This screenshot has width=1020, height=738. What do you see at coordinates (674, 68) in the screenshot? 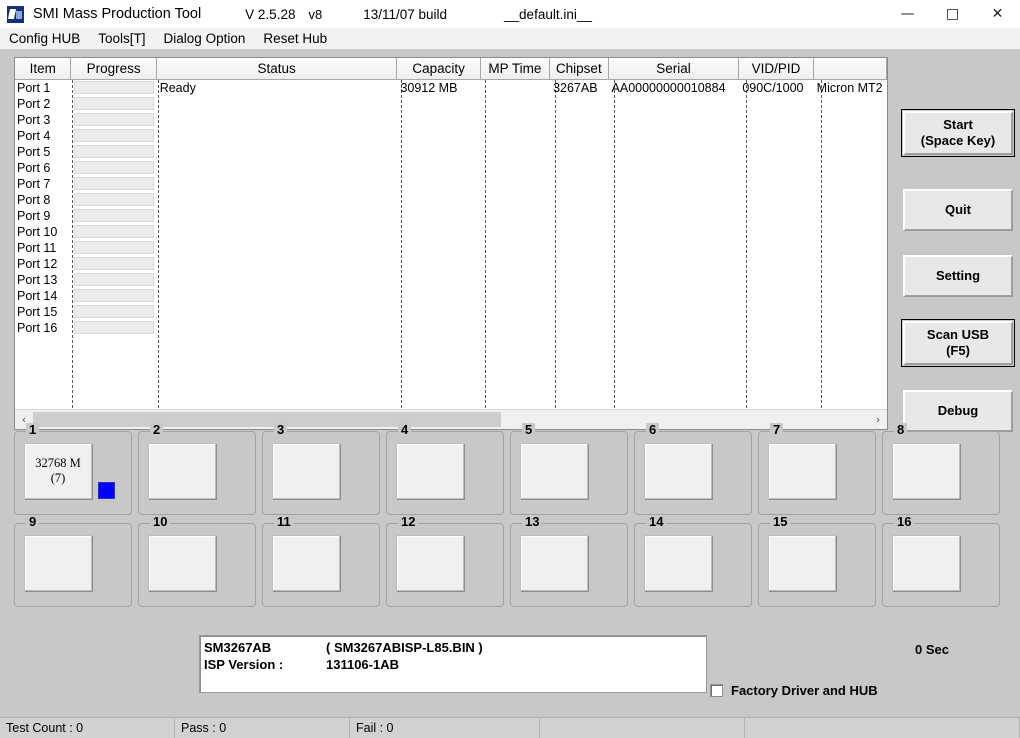
I see `column-header-serial: Serial` at bounding box center [674, 68].